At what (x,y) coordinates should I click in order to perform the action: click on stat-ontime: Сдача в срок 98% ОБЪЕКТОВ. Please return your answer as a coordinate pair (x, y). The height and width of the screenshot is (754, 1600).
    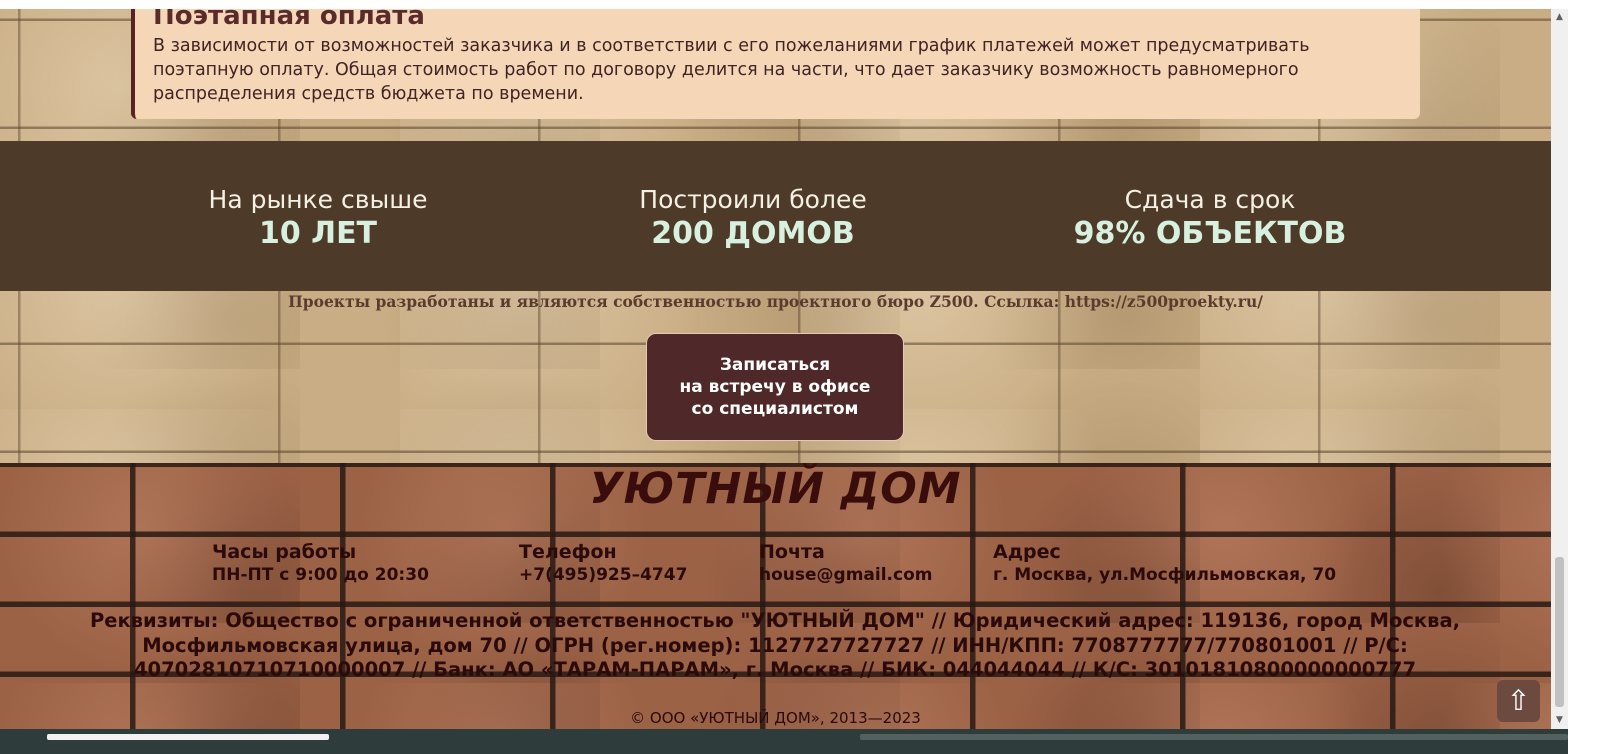
    Looking at the image, I should click on (1210, 218).